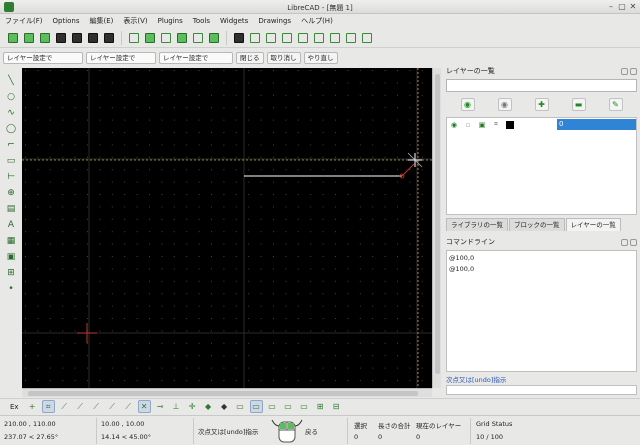 This screenshot has width=640, height=445. What do you see at coordinates (32, 406) in the screenshot?
I see `snap-free-icon: +` at bounding box center [32, 406].